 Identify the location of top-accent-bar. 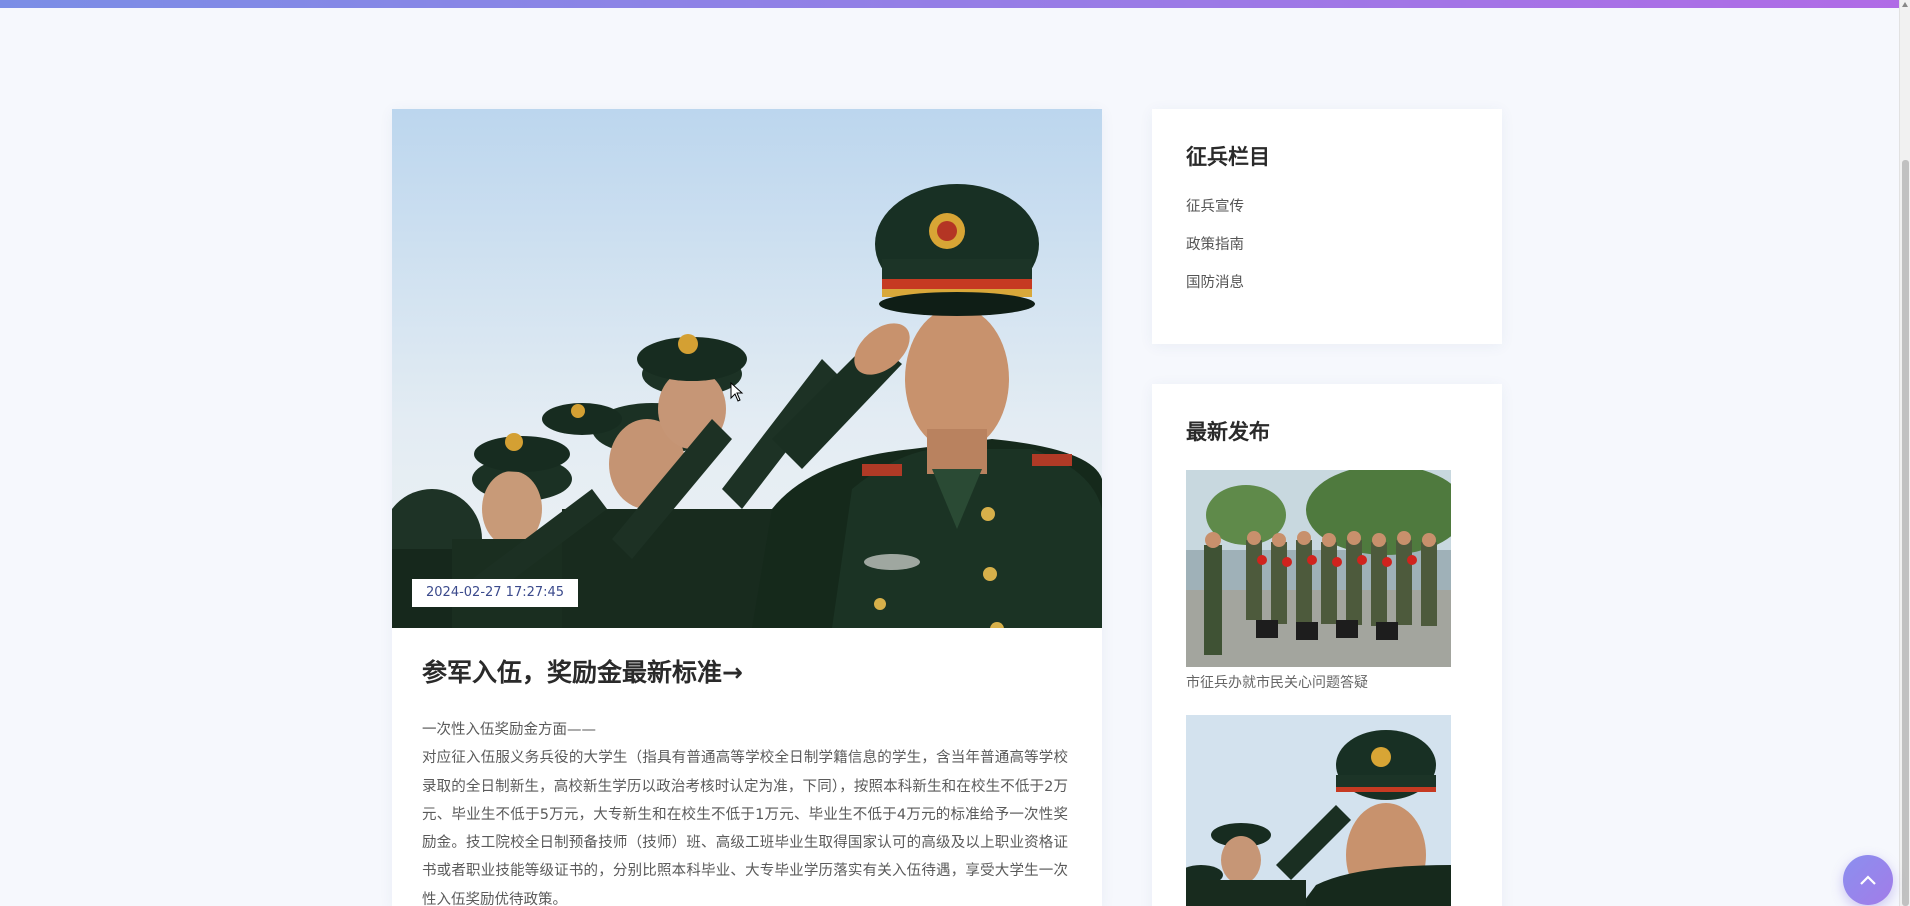
(949, 4).